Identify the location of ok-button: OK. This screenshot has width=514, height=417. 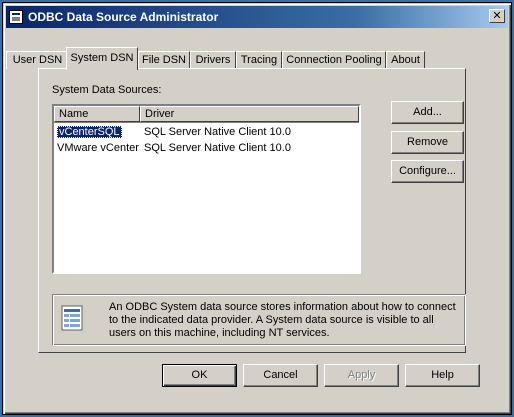
(199, 375).